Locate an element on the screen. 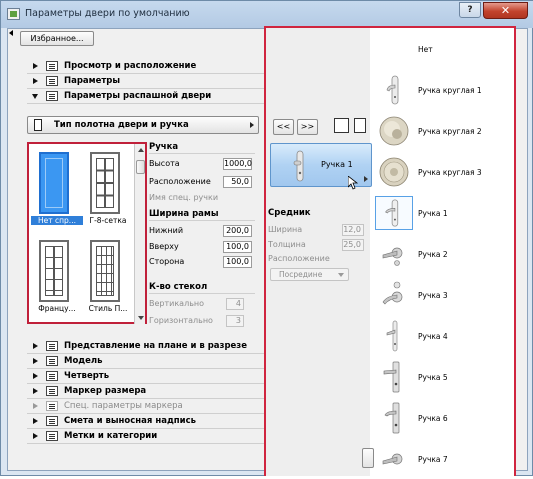  list-item: Ручка 2 is located at coordinates (442, 253).